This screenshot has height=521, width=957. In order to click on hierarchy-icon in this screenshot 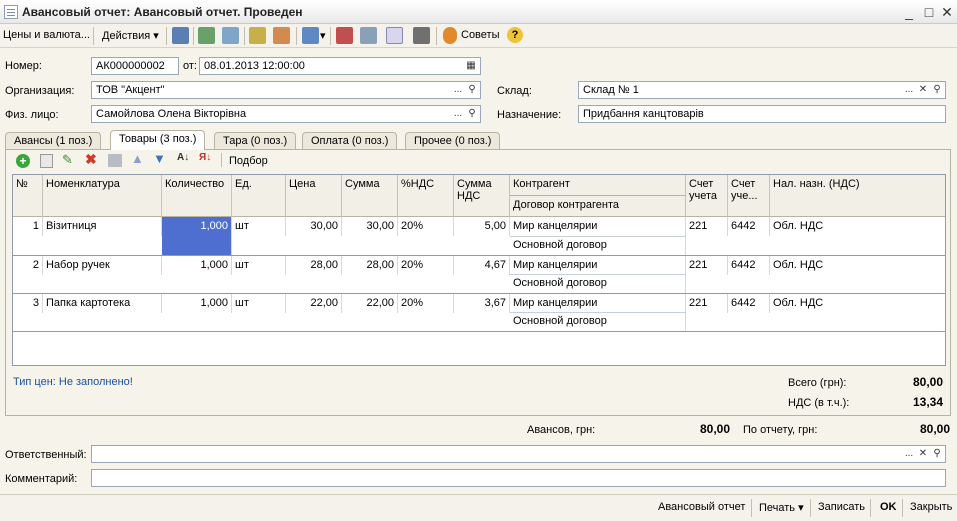, I will do `click(394, 35)`.